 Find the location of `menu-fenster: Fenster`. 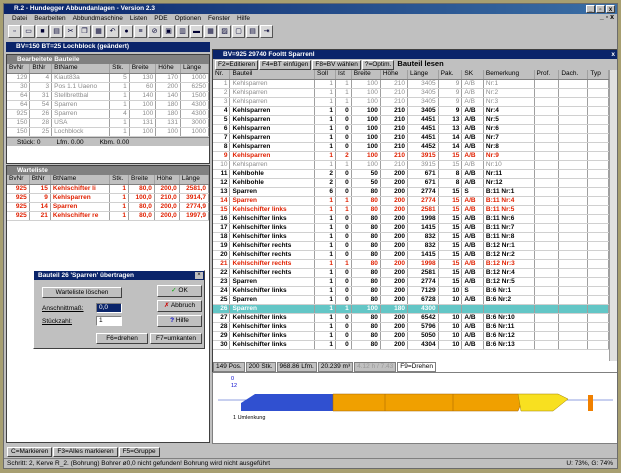

menu-fenster: Fenster is located at coordinates (219, 19).